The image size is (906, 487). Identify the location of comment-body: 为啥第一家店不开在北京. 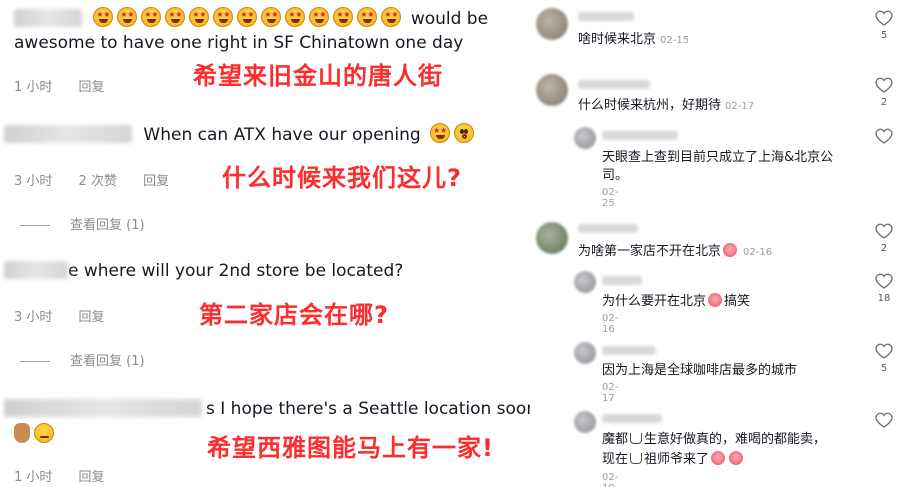
(650, 251).